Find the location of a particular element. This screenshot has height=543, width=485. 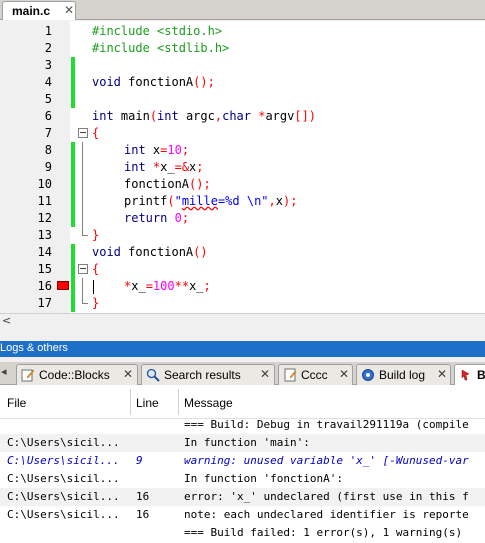

document-icon is located at coordinates (290, 375).